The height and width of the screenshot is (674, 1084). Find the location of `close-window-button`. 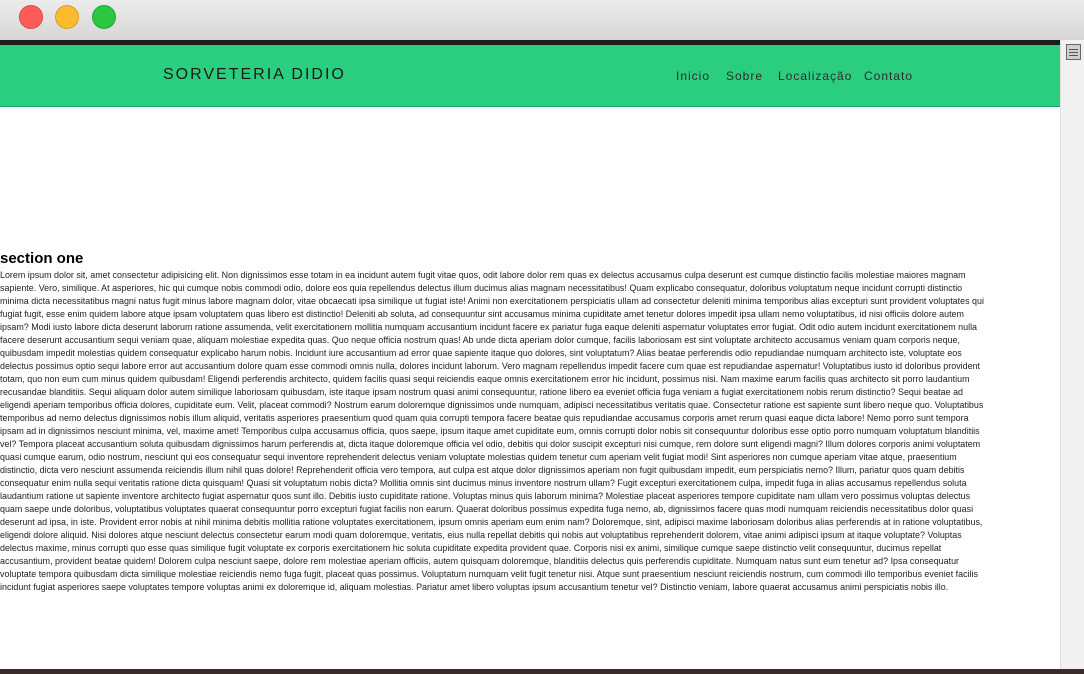

close-window-button is located at coordinates (31, 17).